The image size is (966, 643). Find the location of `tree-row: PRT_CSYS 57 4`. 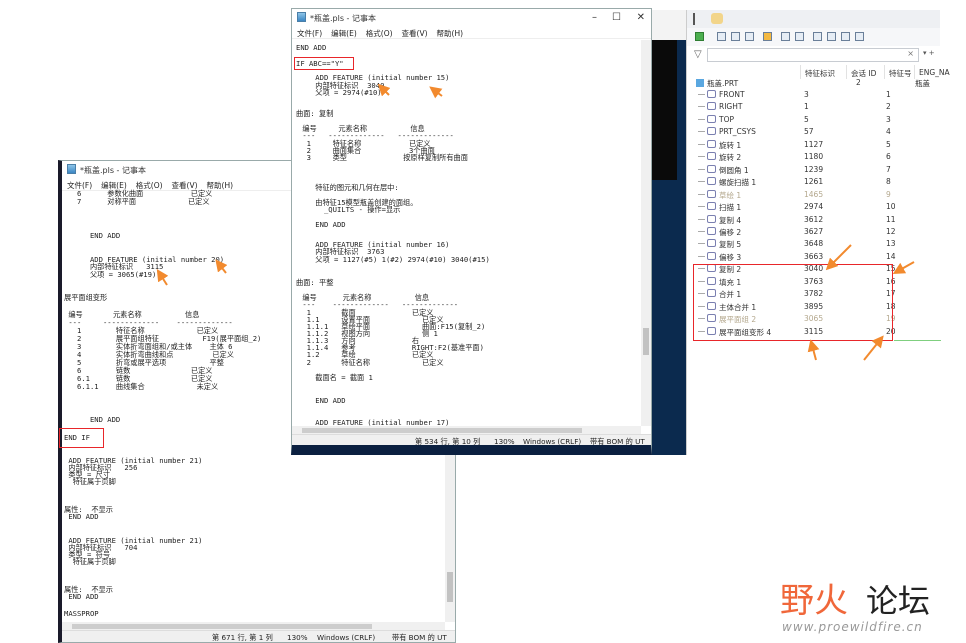

tree-row: PRT_CSYS 57 4 is located at coordinates (813, 132).